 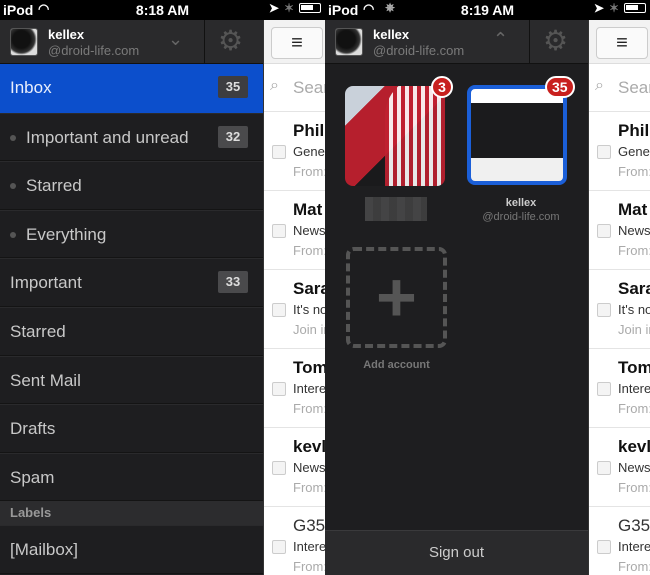 I want to click on sidebar-item-important: Important 33, so click(x=131, y=282).